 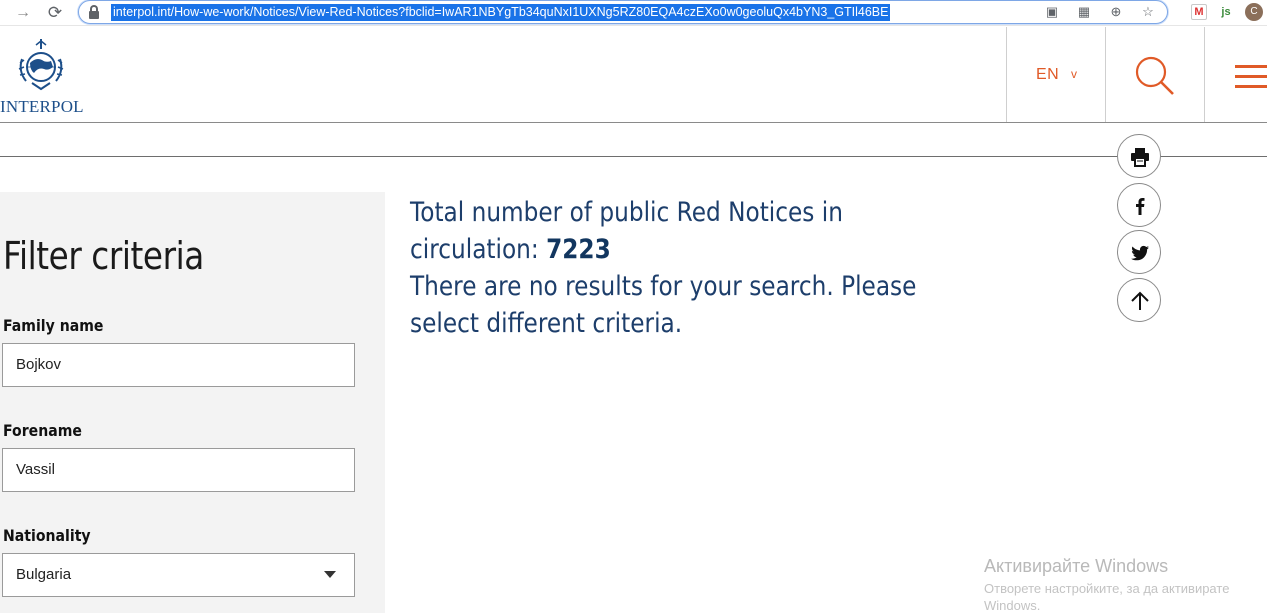 What do you see at coordinates (42, 106) in the screenshot?
I see `logo-wordmark: INTERPOL` at bounding box center [42, 106].